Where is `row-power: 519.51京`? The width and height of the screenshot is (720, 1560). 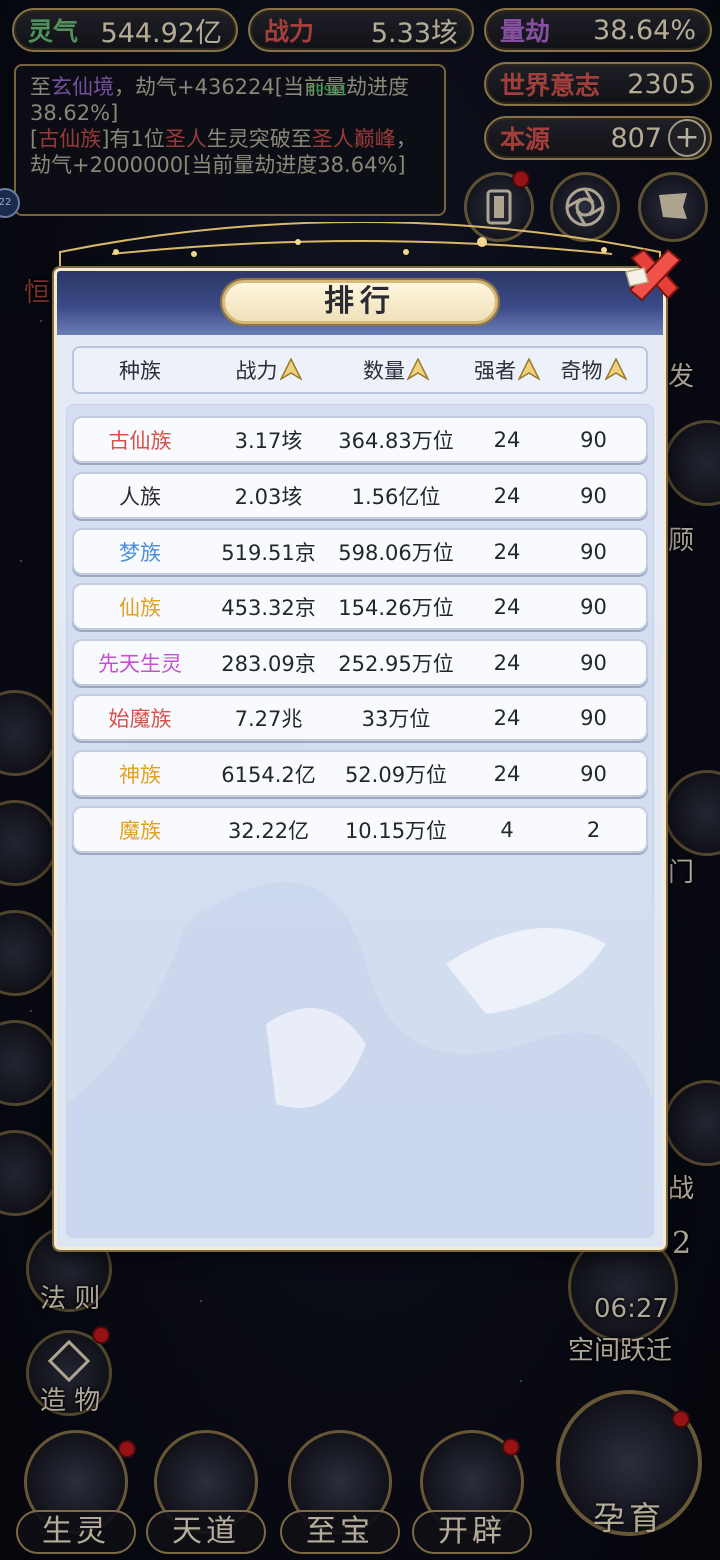 row-power: 519.51京 is located at coordinates (268, 552).